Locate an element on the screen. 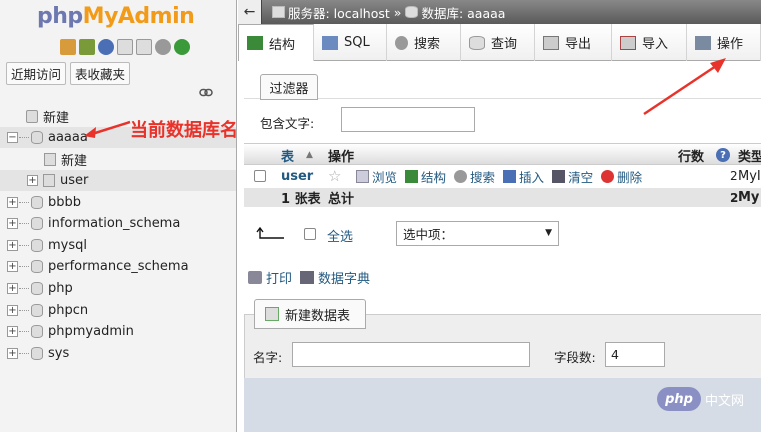  printer-icon is located at coordinates (255, 277).